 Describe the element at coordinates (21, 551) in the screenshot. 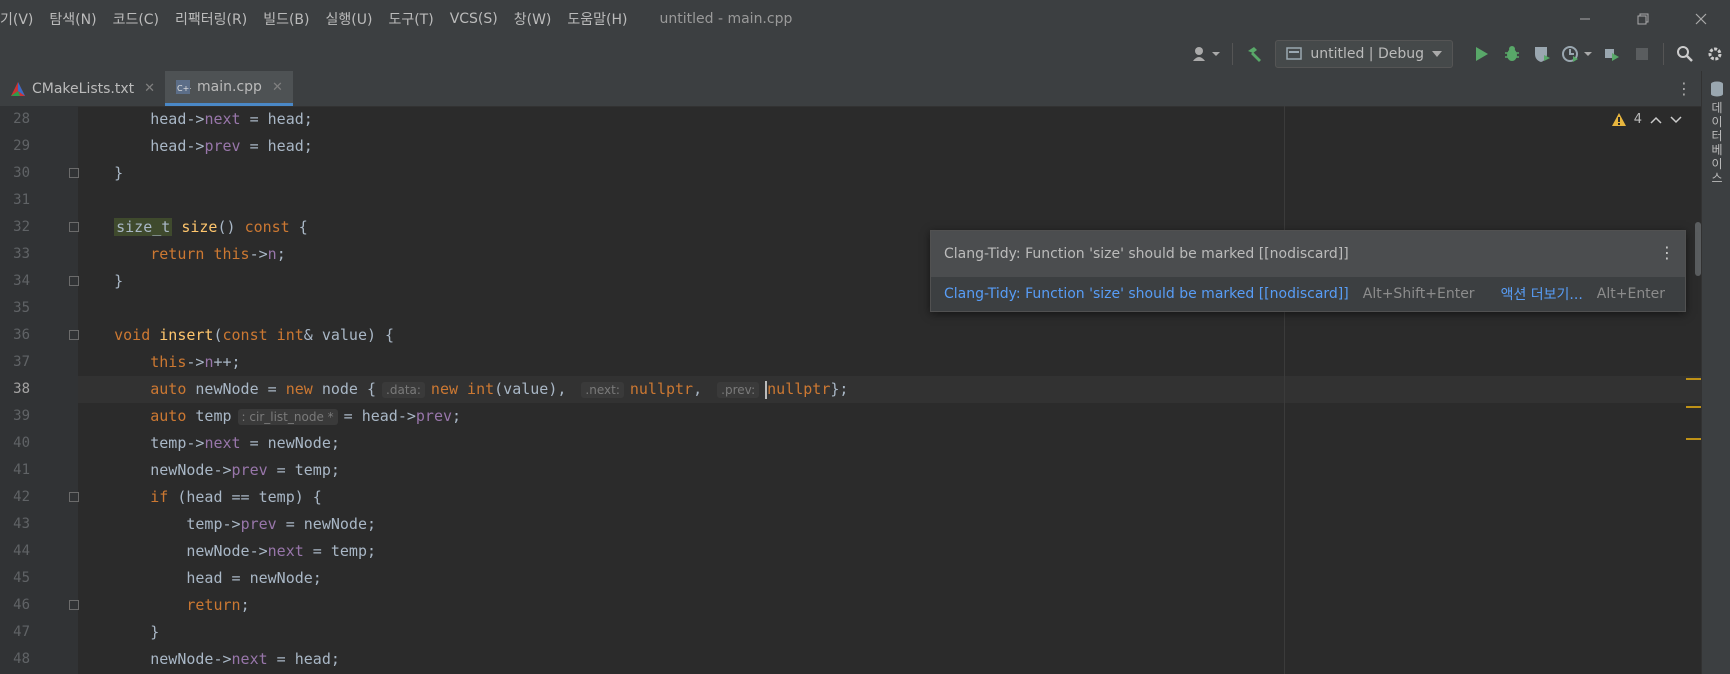

I see `line-number: 44` at that location.